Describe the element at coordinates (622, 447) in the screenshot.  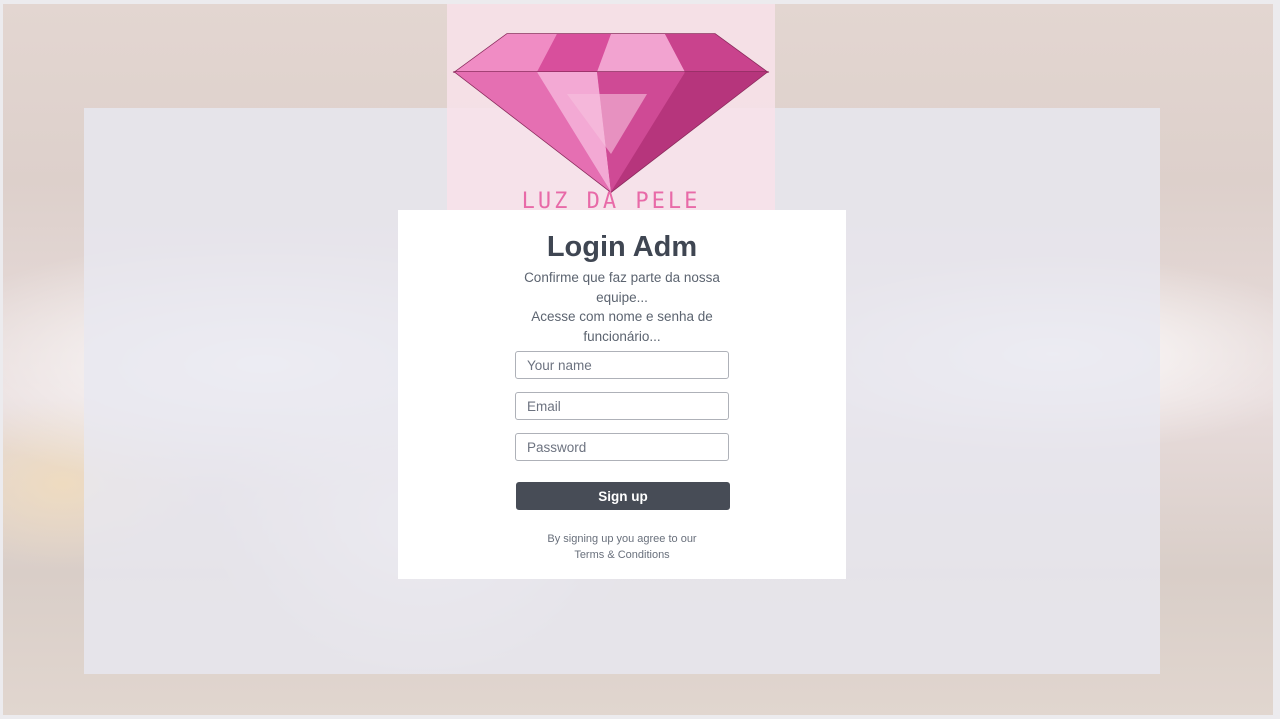
I see `password-input` at that location.